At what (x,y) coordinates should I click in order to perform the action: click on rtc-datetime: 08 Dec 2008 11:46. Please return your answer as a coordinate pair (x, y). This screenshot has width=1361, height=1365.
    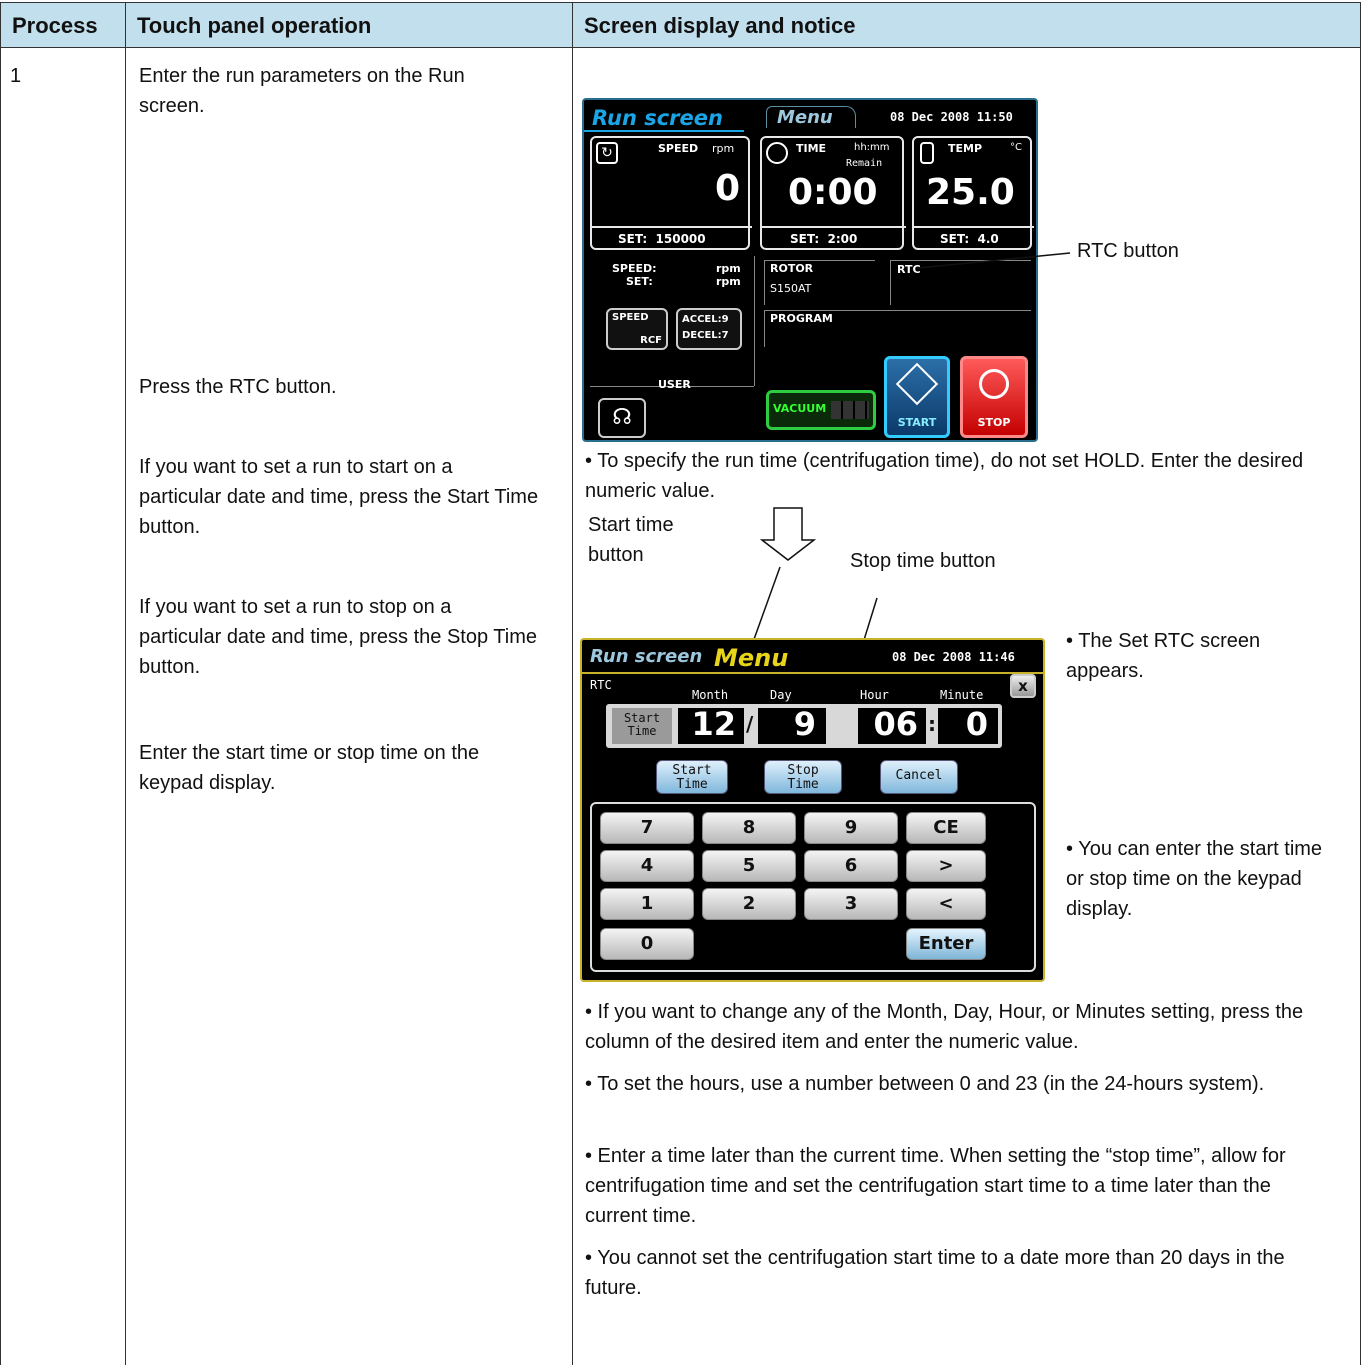
    Looking at the image, I should click on (953, 657).